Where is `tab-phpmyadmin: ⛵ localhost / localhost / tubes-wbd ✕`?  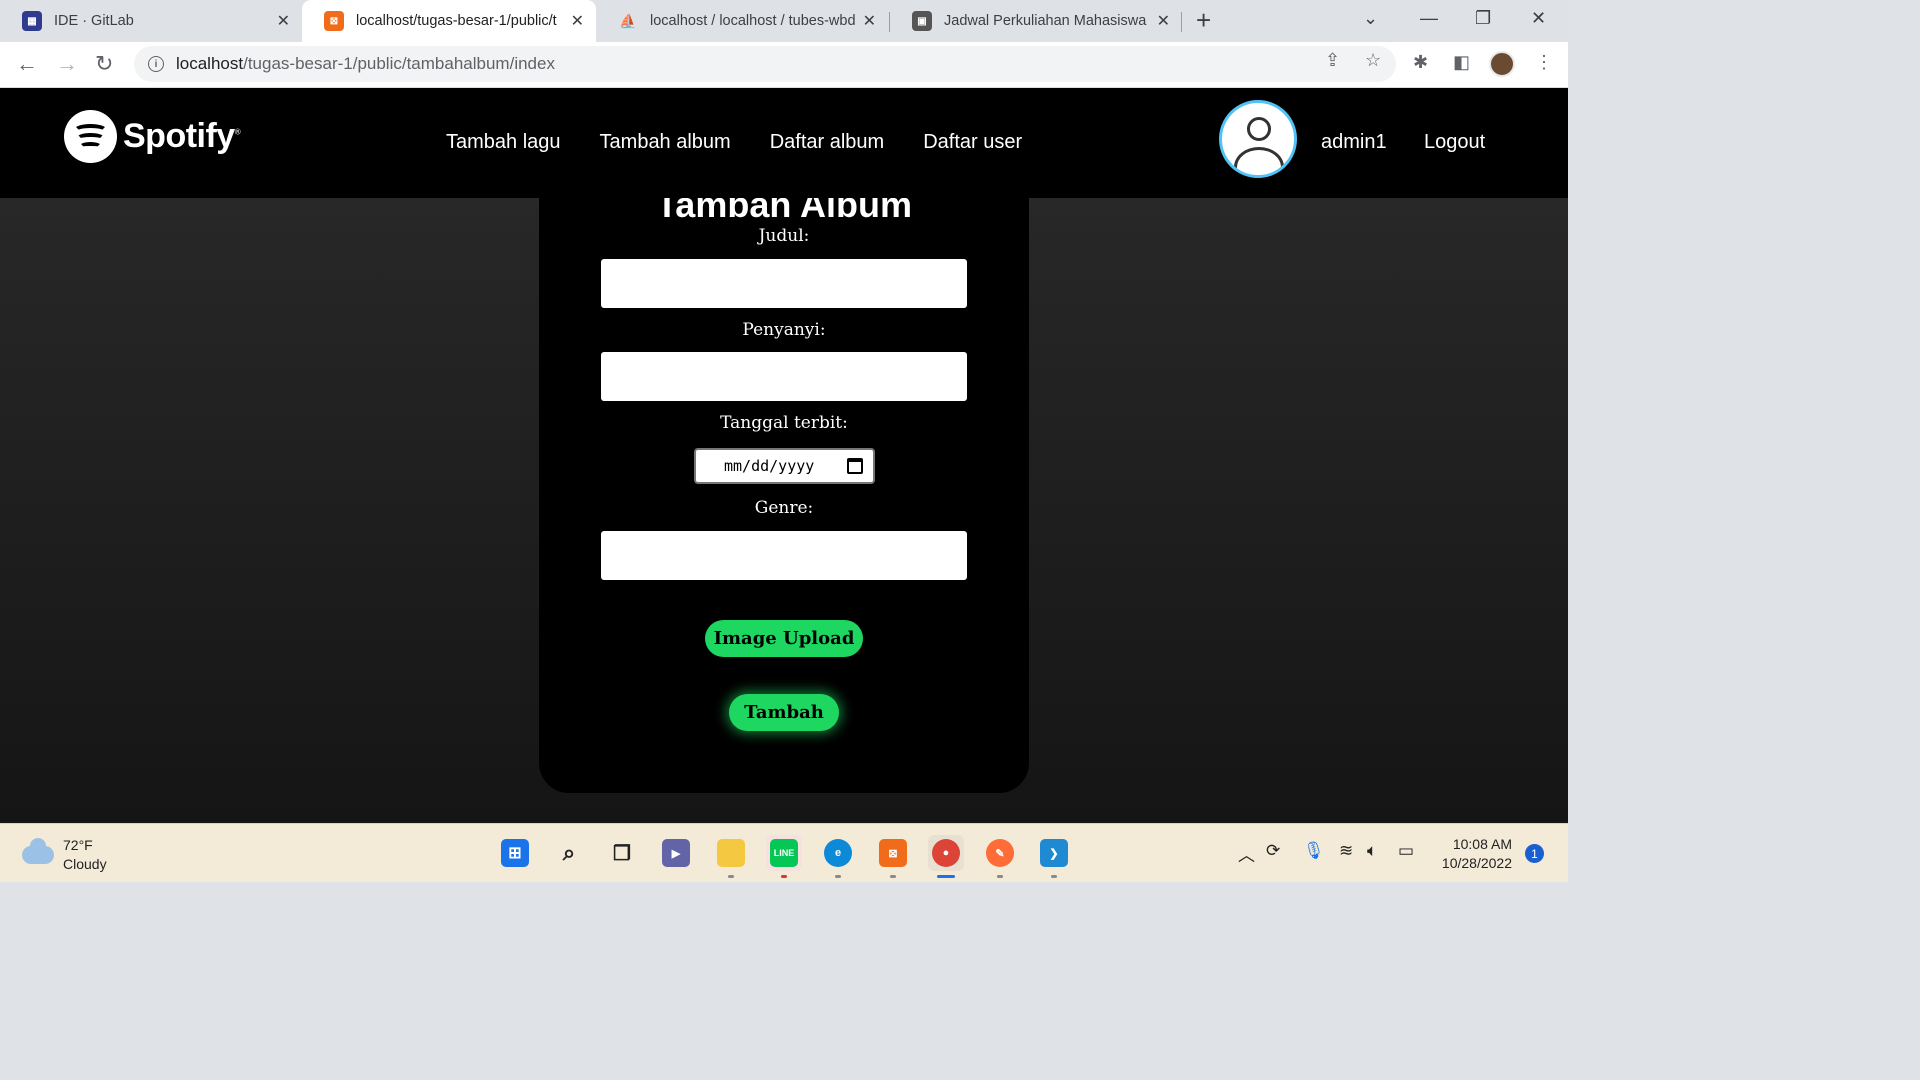
tab-phpmyadmin: ⛵ localhost / localhost / tubes-wbd ✕ is located at coordinates (742, 21).